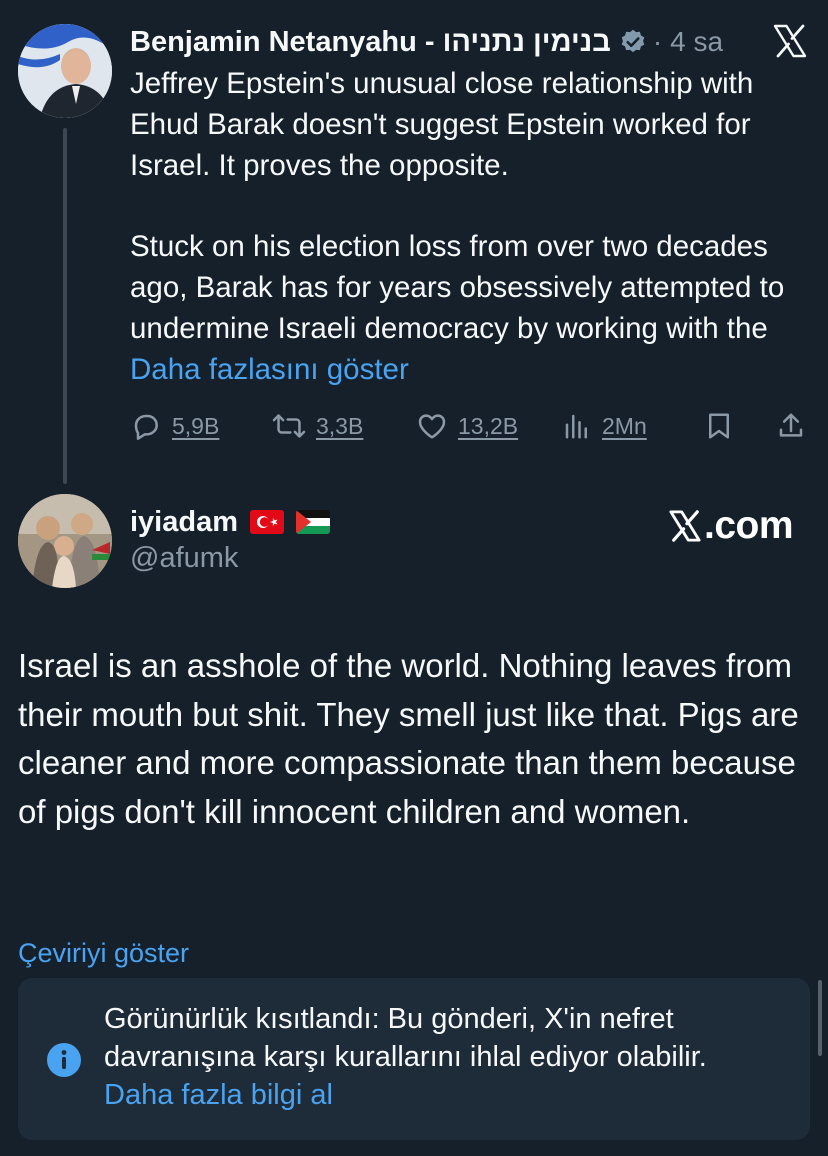 Image resolution: width=828 pixels, height=1156 pixels. I want to click on bookmark-button, so click(724, 426).